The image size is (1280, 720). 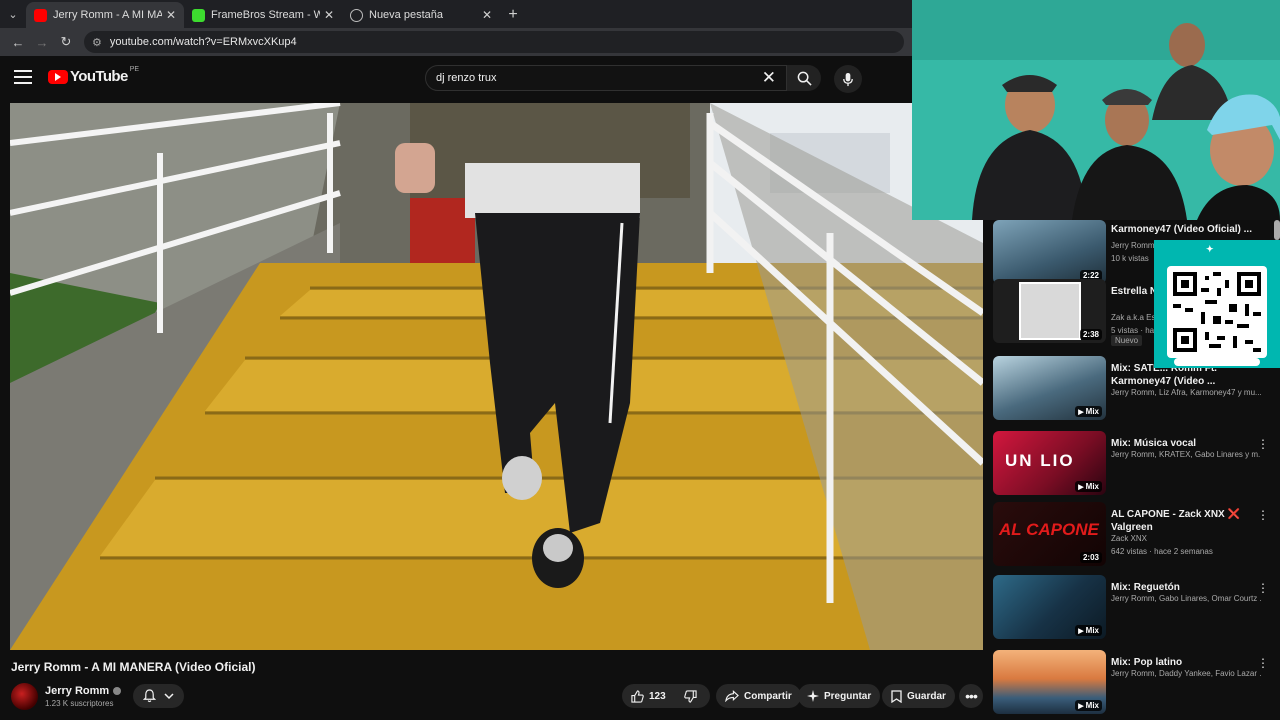 What do you see at coordinates (637, 696) in the screenshot?
I see `thumbs-up-icon` at bounding box center [637, 696].